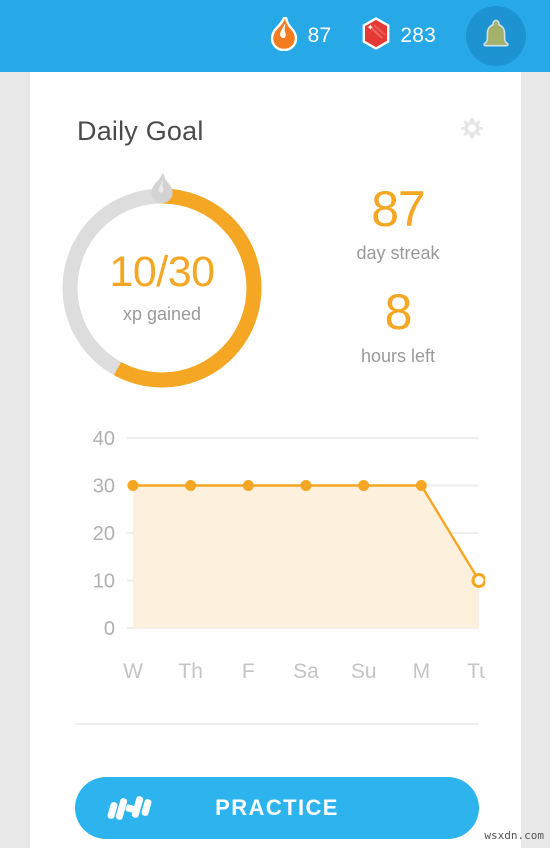 The height and width of the screenshot is (848, 550). I want to click on svg-text: Sa, so click(306, 671).